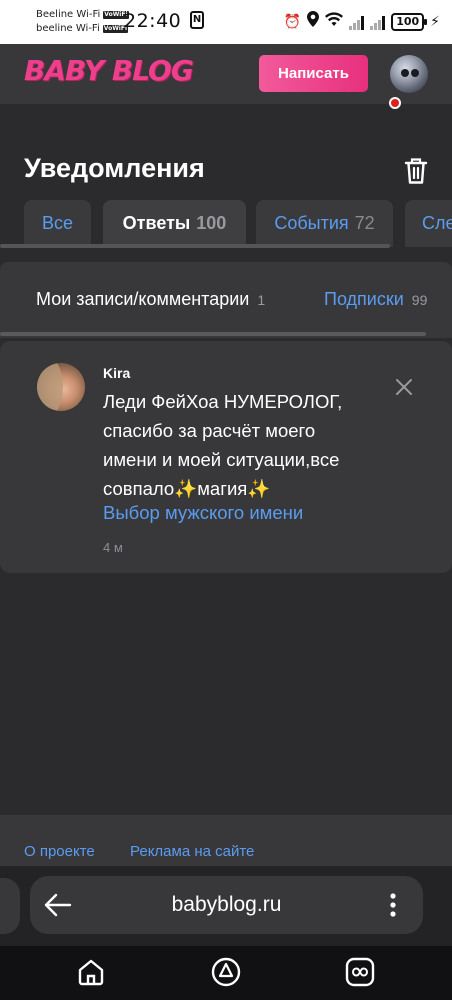  Describe the element at coordinates (192, 851) in the screenshot. I see `footer-link-ads: Реклама на сайте` at that location.